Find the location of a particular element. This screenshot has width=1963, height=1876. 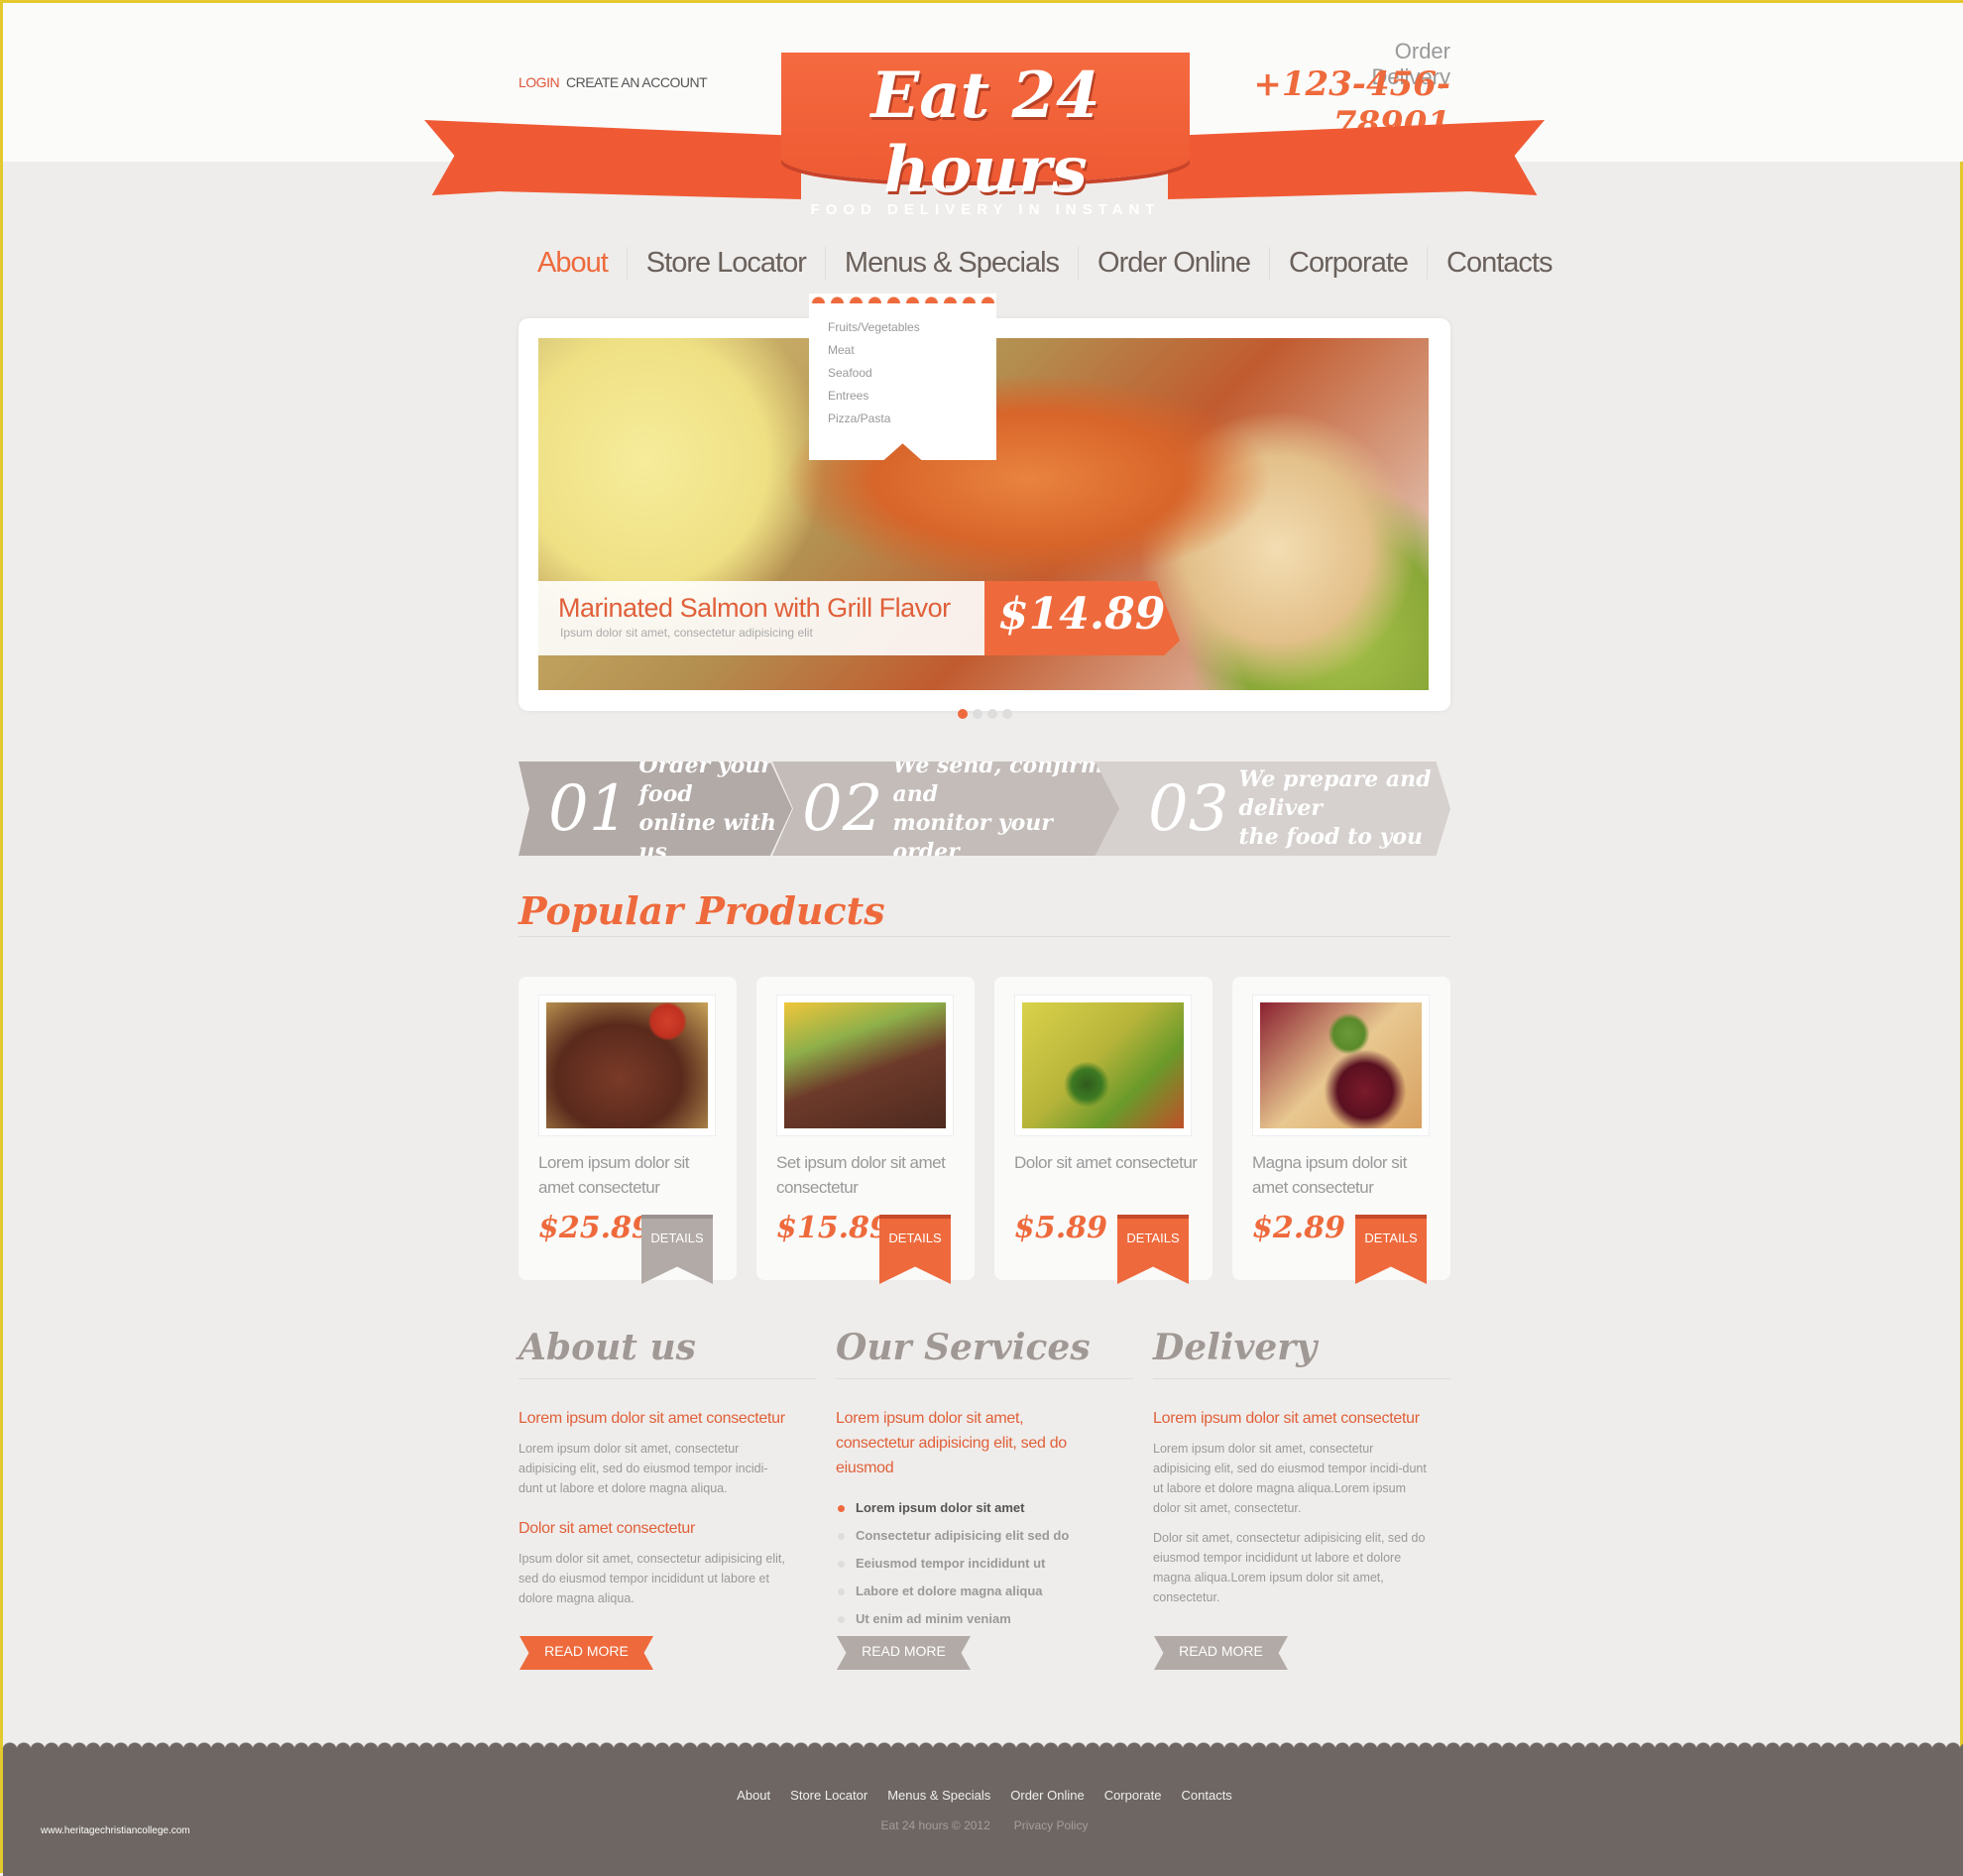

step-number: 02 is located at coordinates (842, 808).